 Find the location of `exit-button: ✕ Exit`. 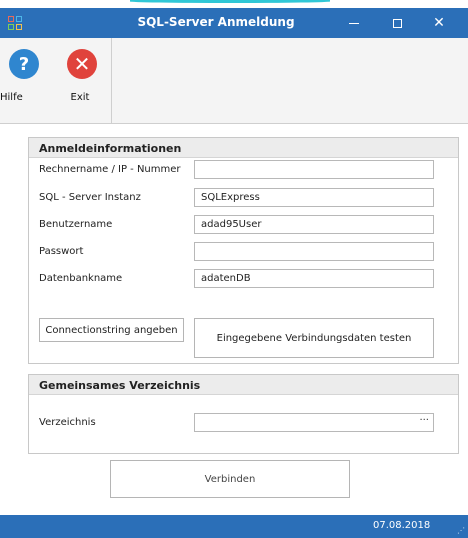

exit-button: ✕ Exit is located at coordinates (80, 81).